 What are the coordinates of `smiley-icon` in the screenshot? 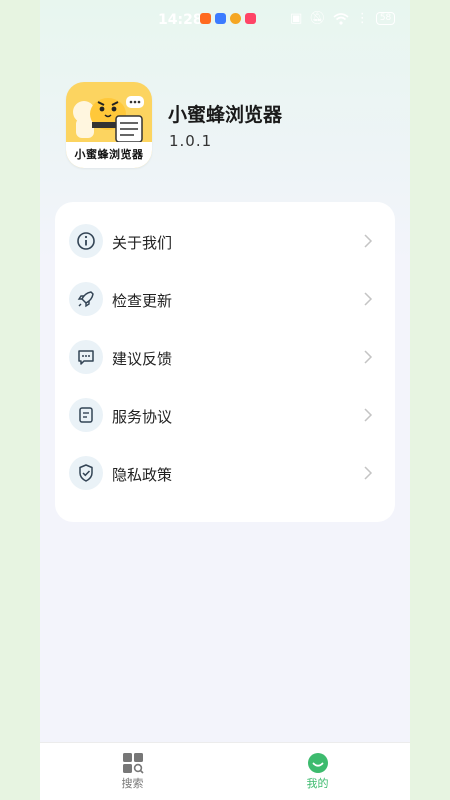 It's located at (317, 763).